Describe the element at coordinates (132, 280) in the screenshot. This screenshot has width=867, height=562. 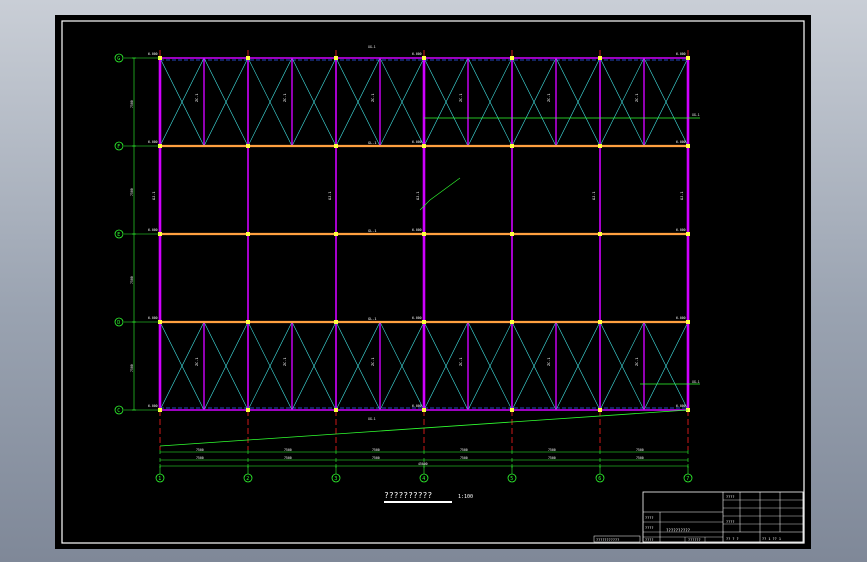
I see `dim-label-left-2: 7500` at that location.